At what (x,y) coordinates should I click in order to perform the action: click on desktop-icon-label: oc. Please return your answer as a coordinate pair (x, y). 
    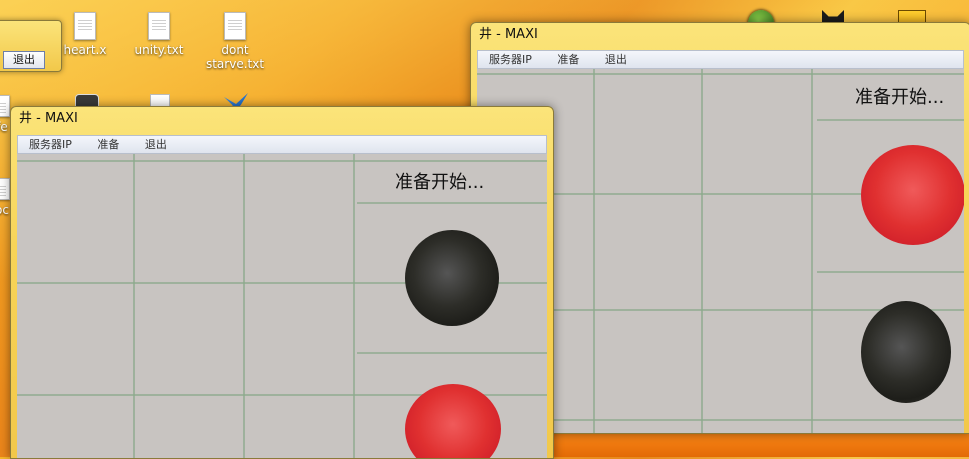
    Looking at the image, I should click on (4, 210).